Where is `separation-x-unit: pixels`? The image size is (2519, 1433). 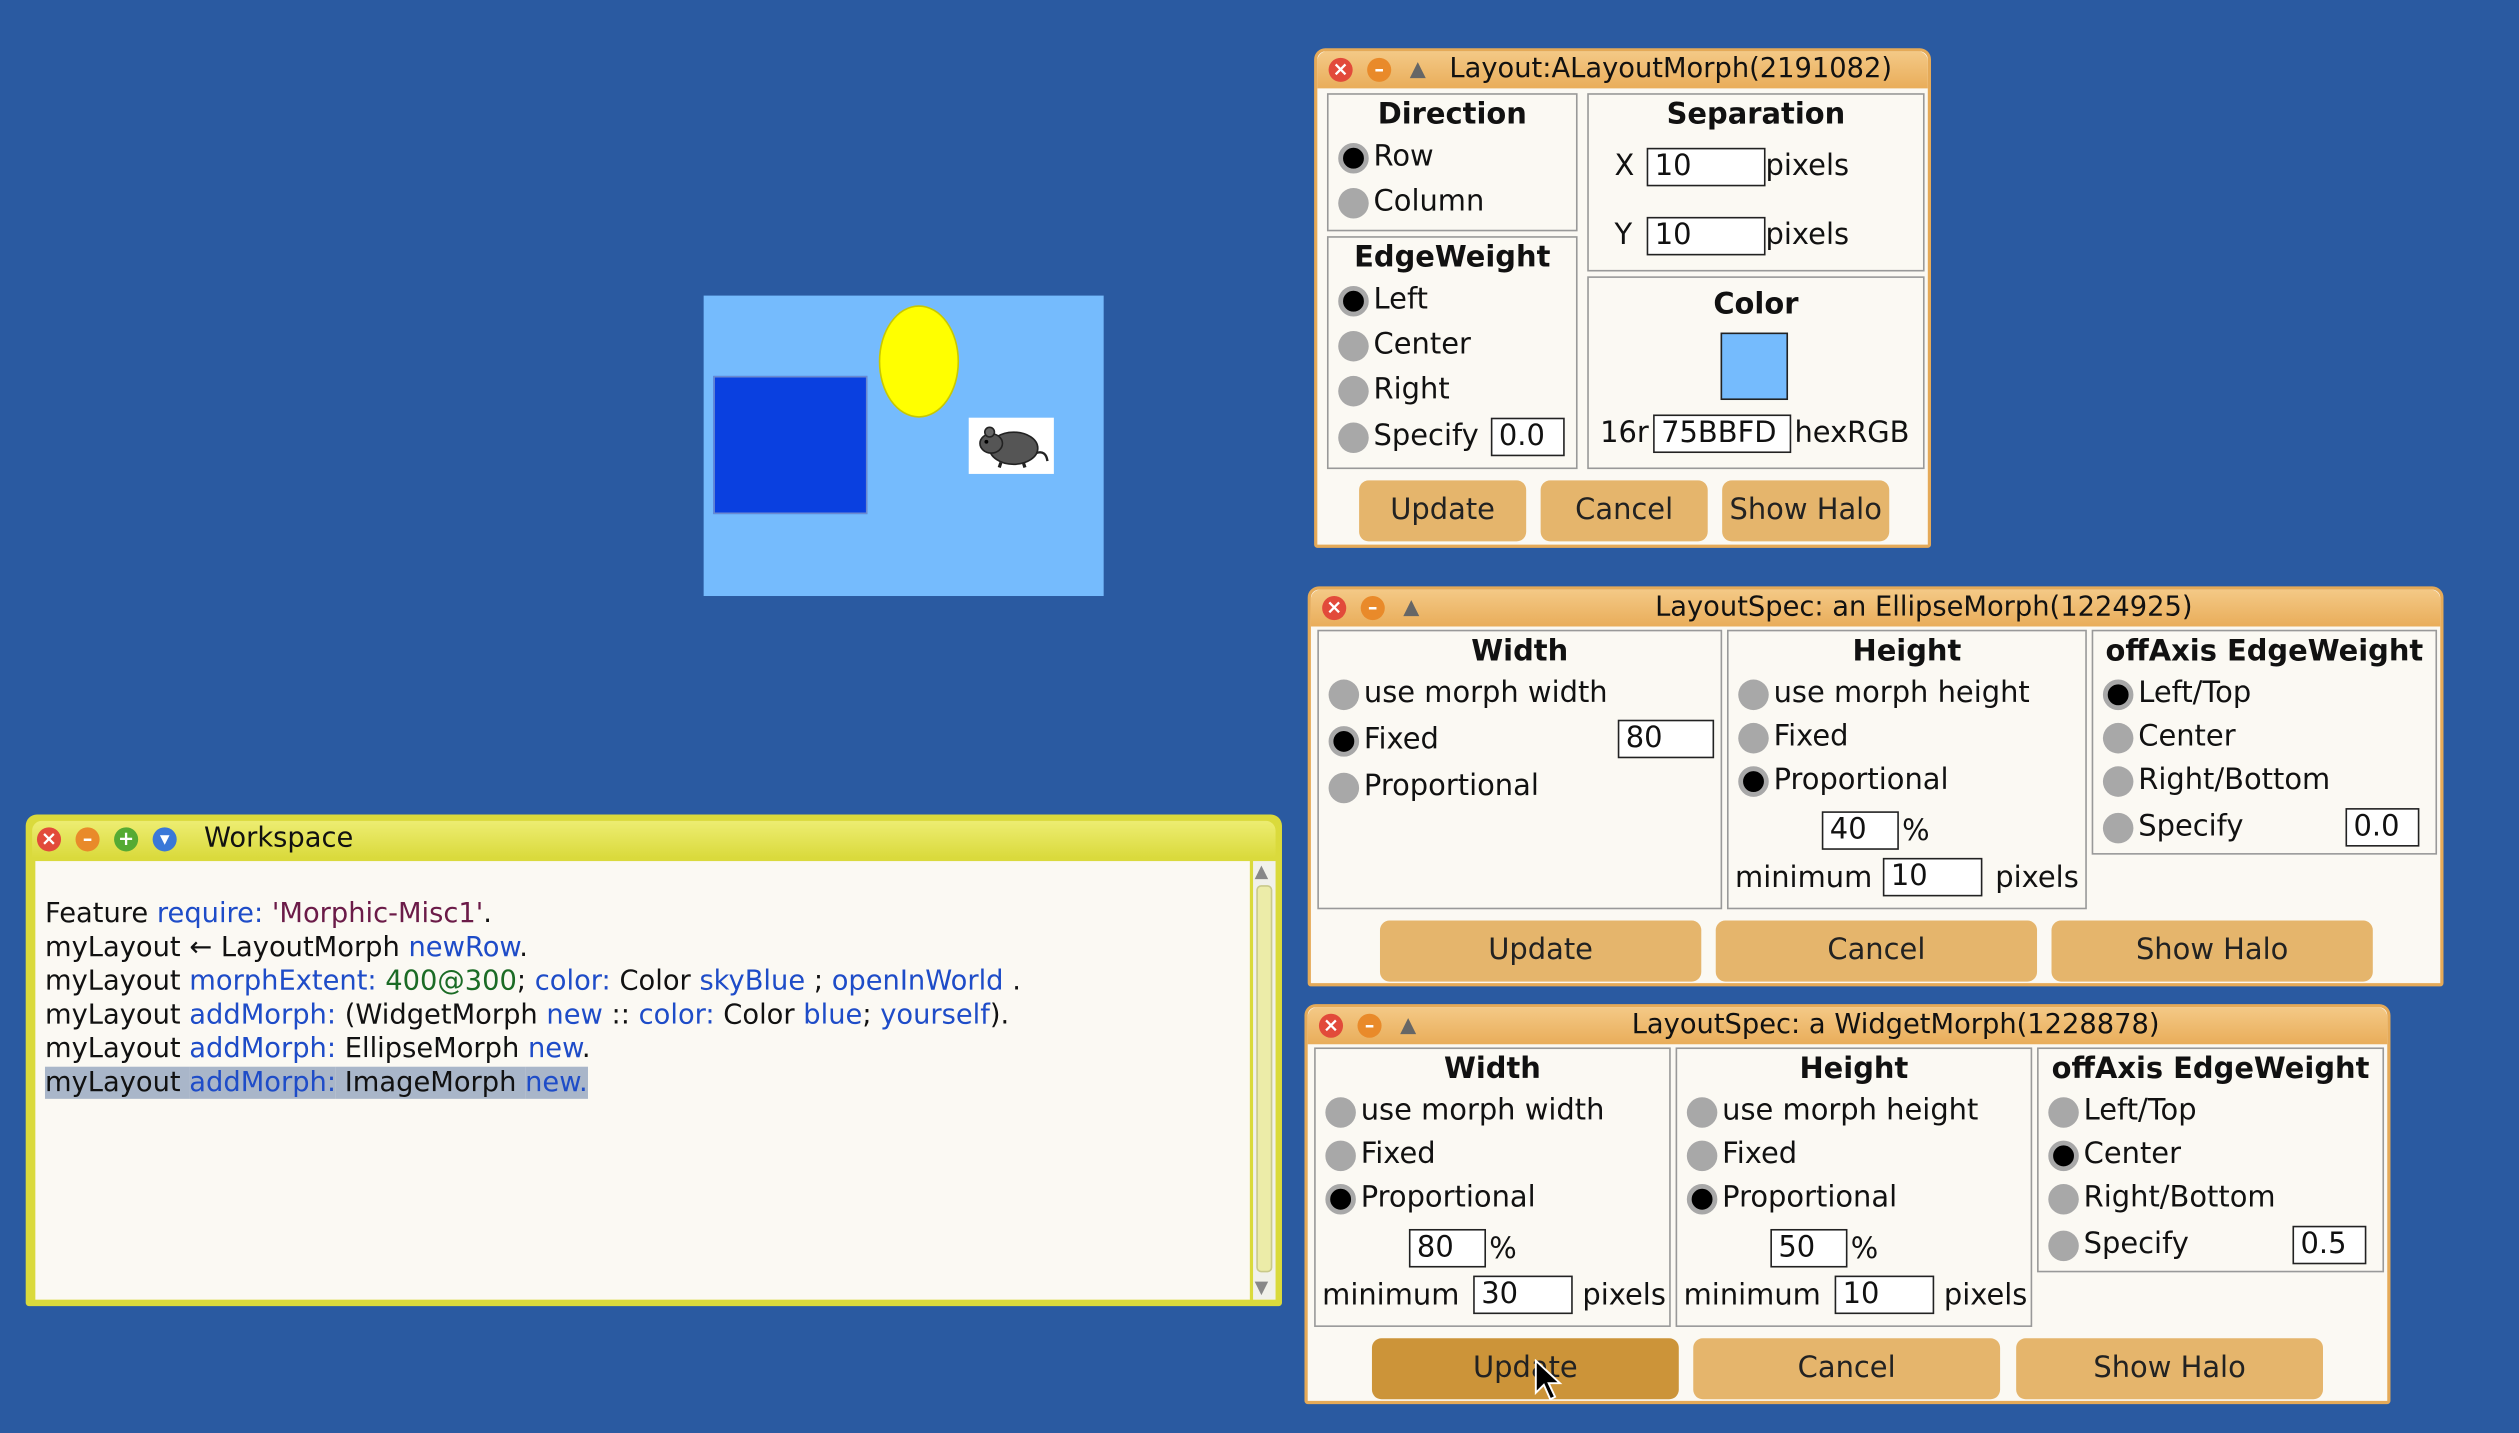
separation-x-unit: pixels is located at coordinates (1807, 166).